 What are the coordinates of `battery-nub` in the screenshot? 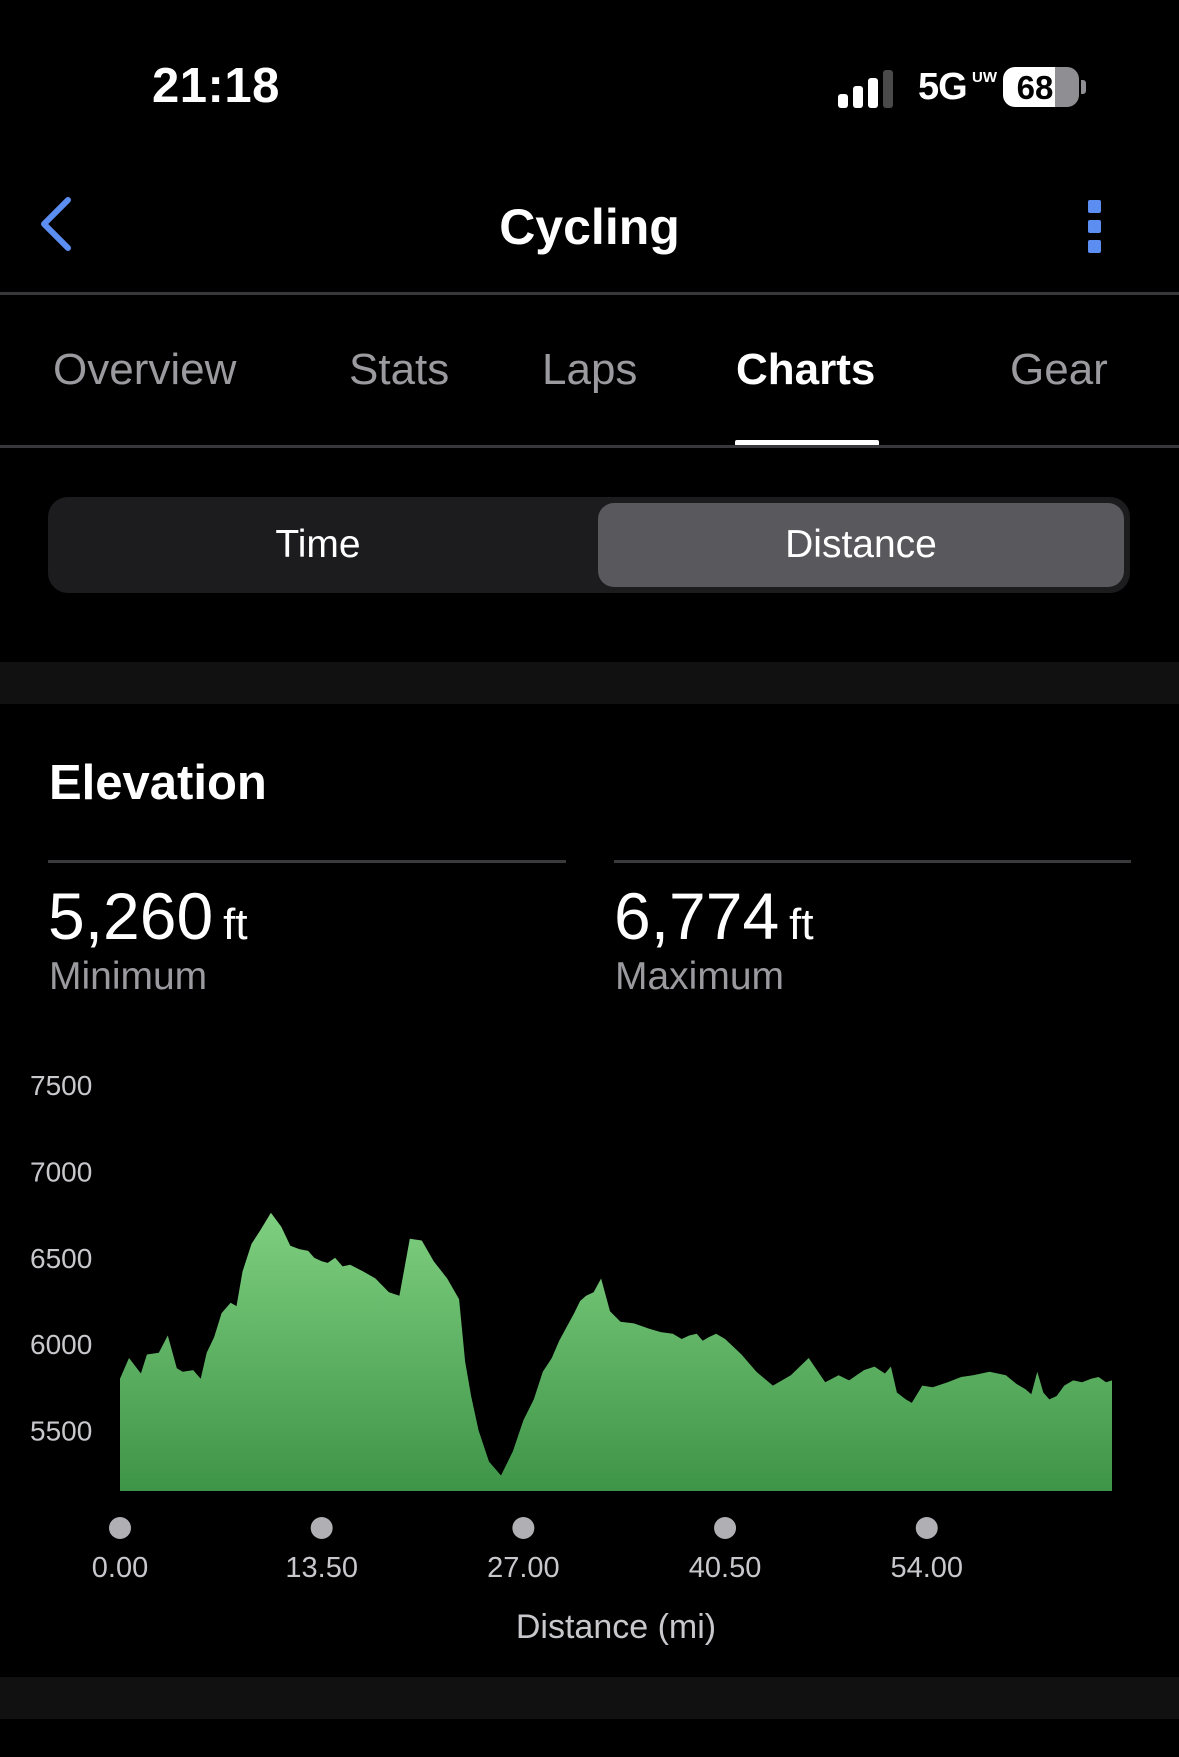 It's located at (1083, 87).